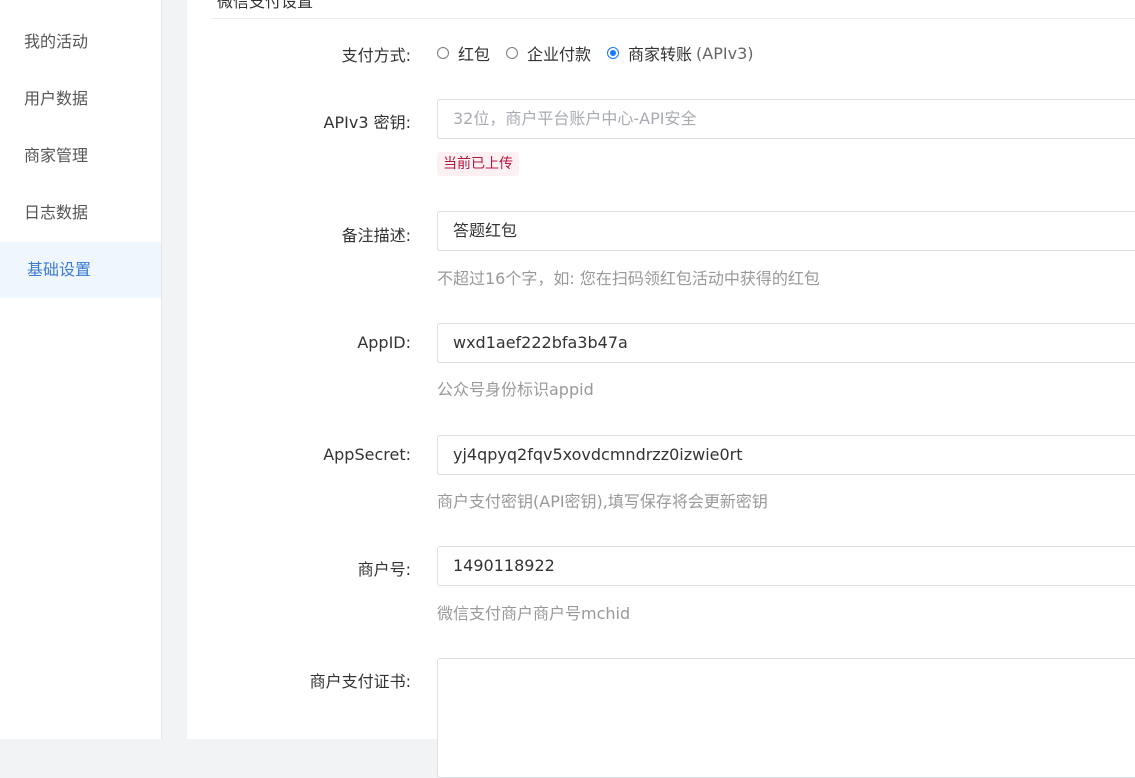 Image resolution: width=1135 pixels, height=778 pixels. What do you see at coordinates (534, 613) in the screenshot?
I see `mchid-hint: 微信支付商户商户号mchid` at bounding box center [534, 613].